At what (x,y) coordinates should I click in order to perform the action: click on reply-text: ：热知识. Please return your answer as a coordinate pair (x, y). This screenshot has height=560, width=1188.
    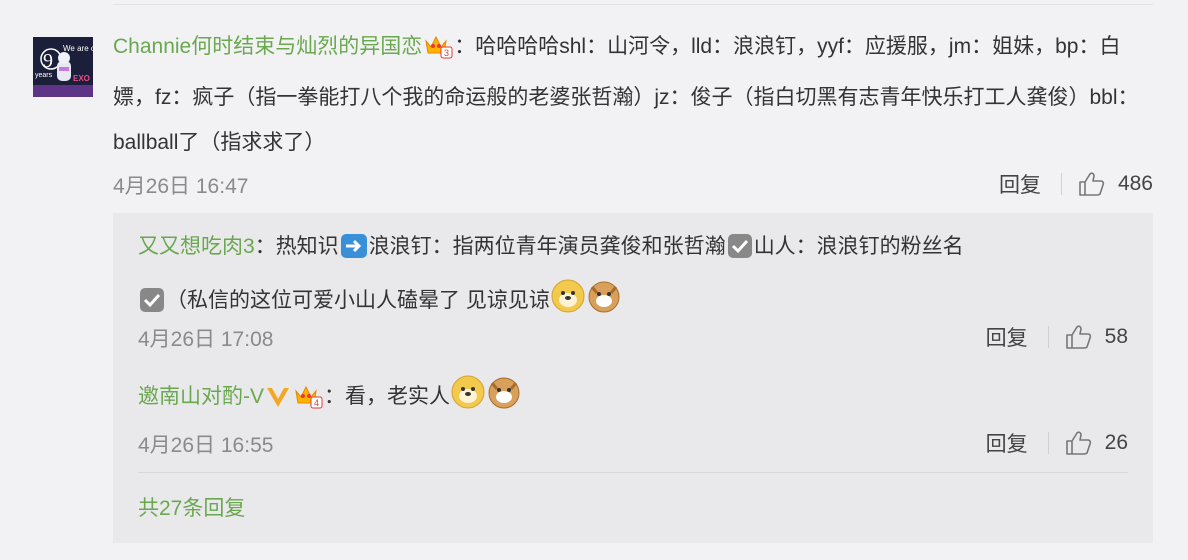
    Looking at the image, I should click on (296, 246).